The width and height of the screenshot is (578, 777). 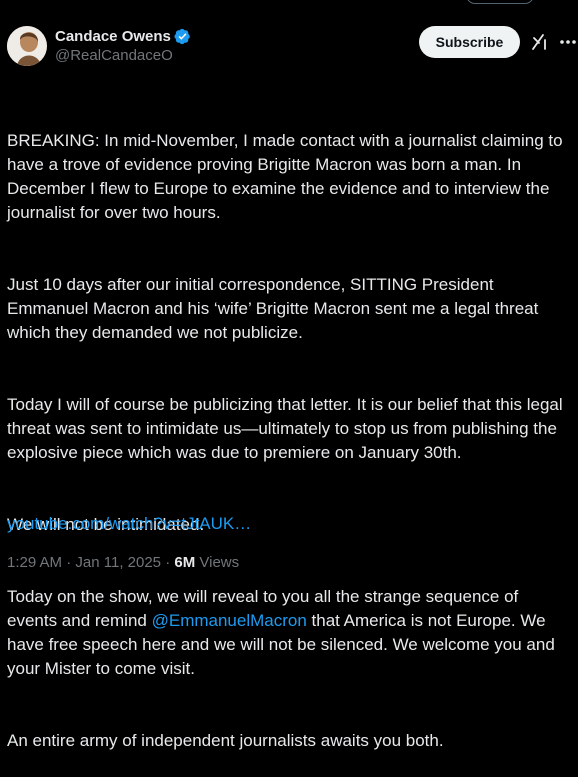 I want to click on post-date: Jan 11, 2025, so click(x=118, y=562).